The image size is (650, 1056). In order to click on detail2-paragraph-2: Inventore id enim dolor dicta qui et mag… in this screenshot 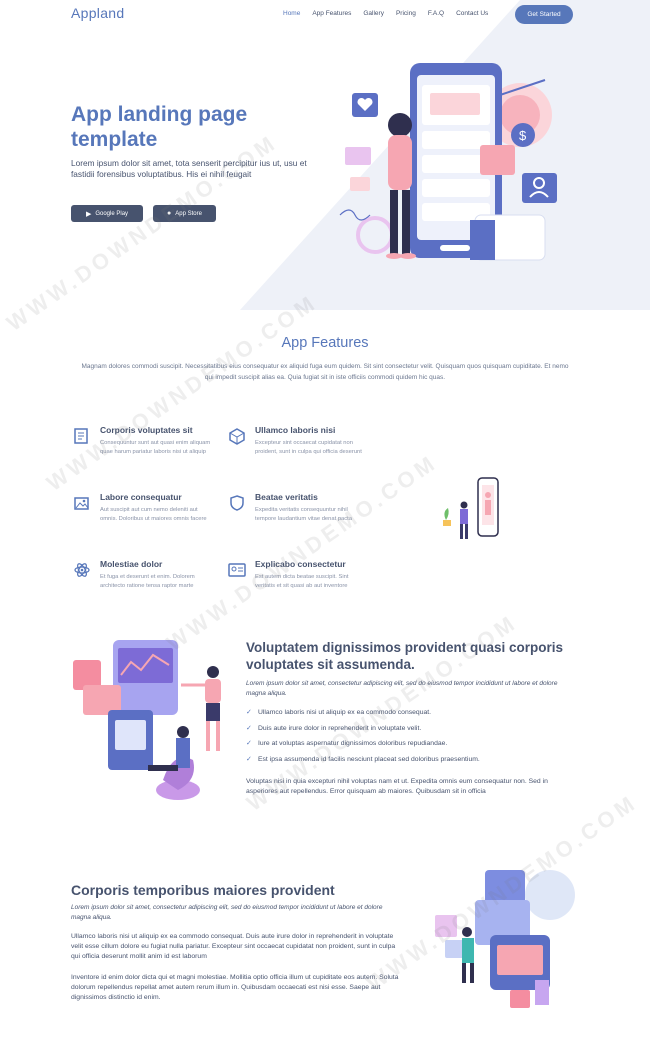, I will do `click(235, 987)`.